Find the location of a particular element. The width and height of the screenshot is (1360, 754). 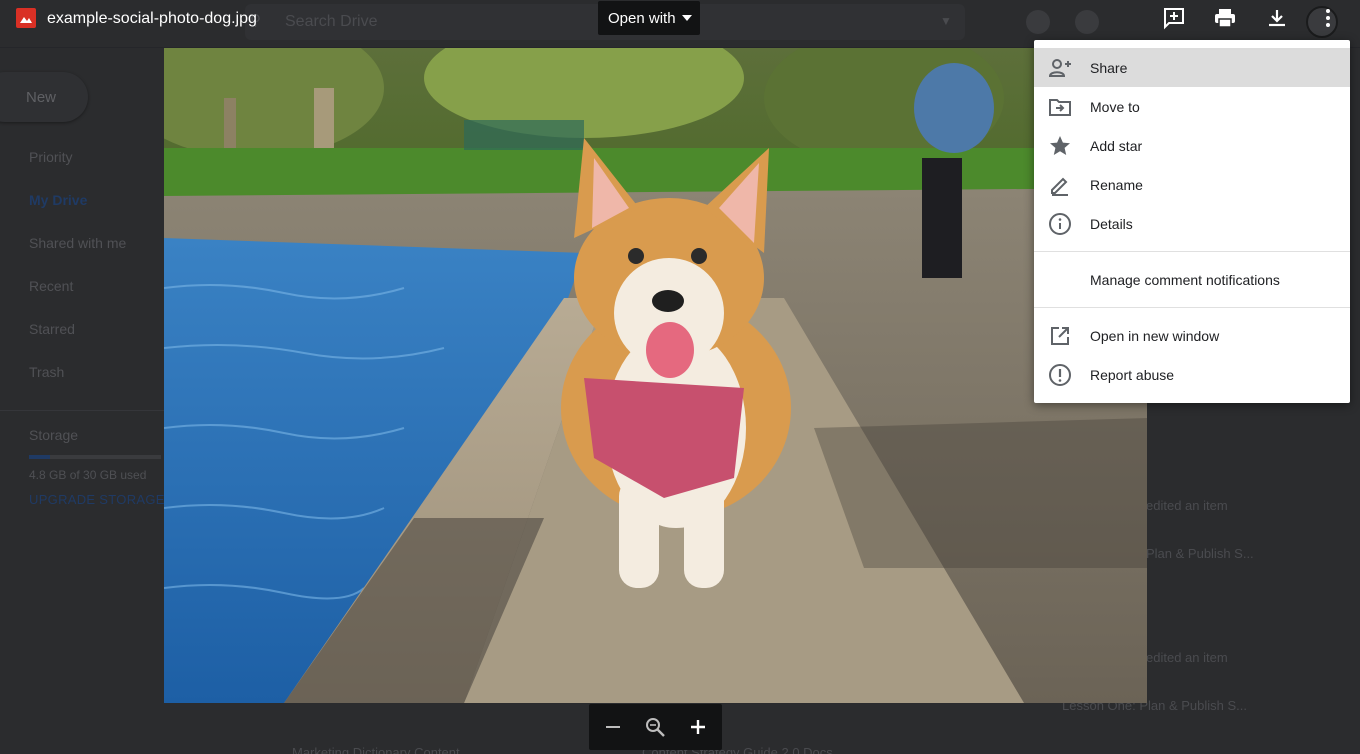

drive-nav-starred: Starred is located at coordinates (52, 329).